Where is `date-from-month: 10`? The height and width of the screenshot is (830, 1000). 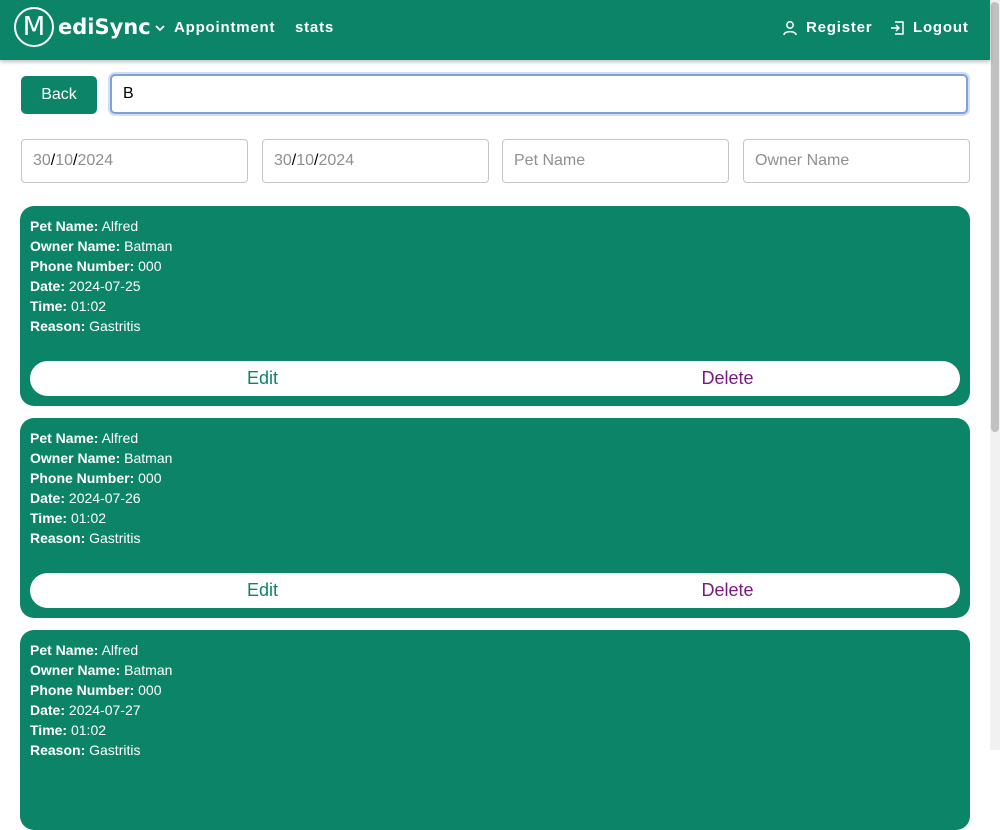
date-from-month: 10 is located at coordinates (64, 160).